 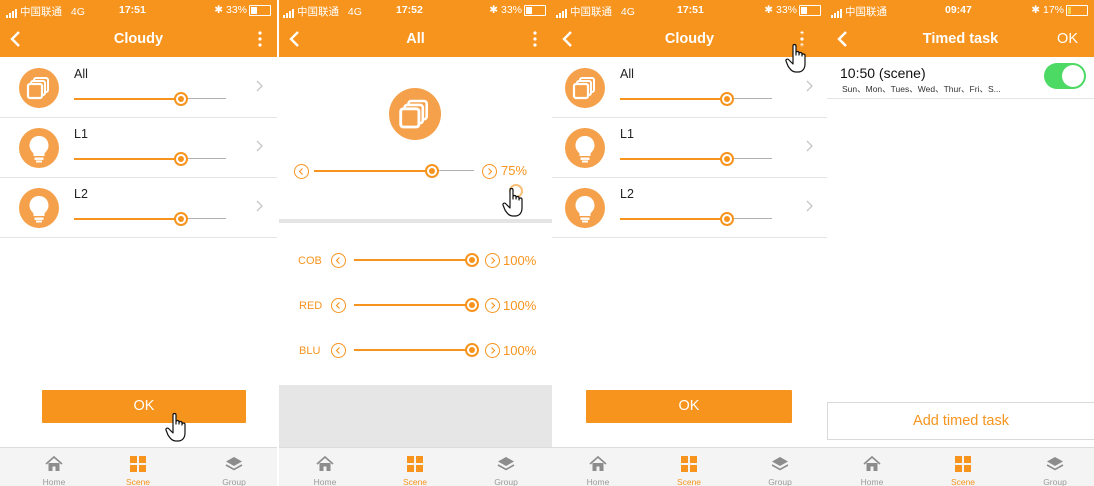 I want to click on task-enabled-toggle, so click(x=1065, y=76).